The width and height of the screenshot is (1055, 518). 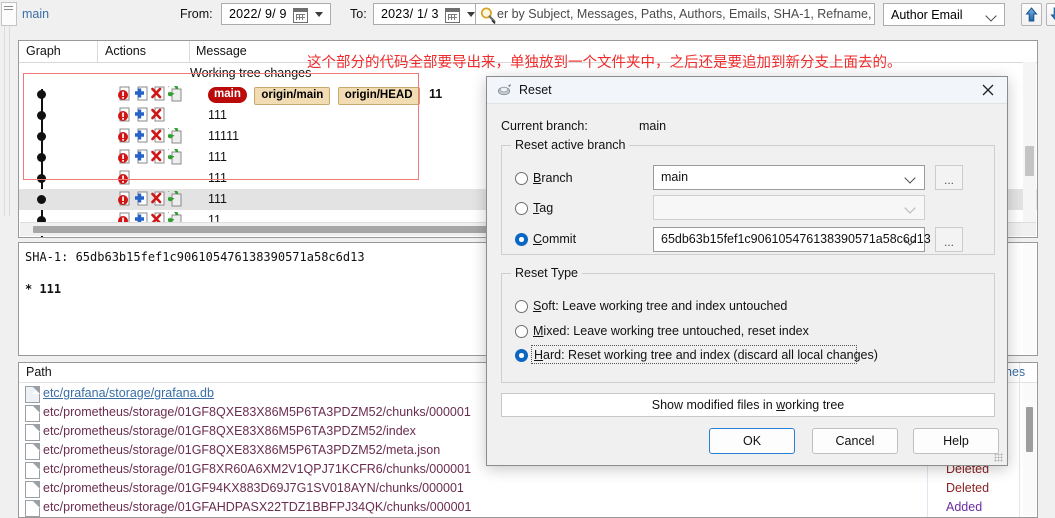 I want to click on show-modified-files-label: Show modified files in working tree, so click(x=748, y=405).